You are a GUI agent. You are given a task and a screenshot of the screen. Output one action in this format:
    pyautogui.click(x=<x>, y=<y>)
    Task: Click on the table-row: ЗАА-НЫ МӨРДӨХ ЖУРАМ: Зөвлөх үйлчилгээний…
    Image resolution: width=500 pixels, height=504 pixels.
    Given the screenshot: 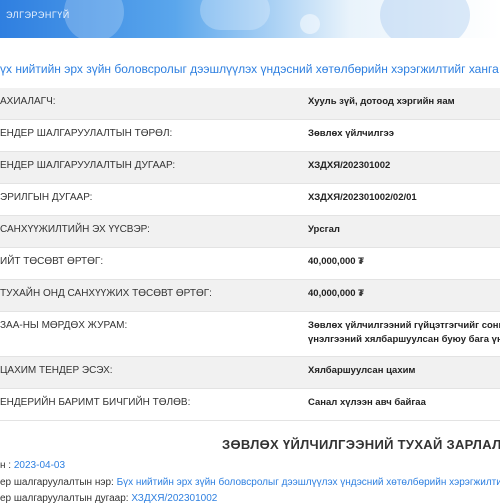 What is the action you would take?
    pyautogui.click(x=250, y=334)
    